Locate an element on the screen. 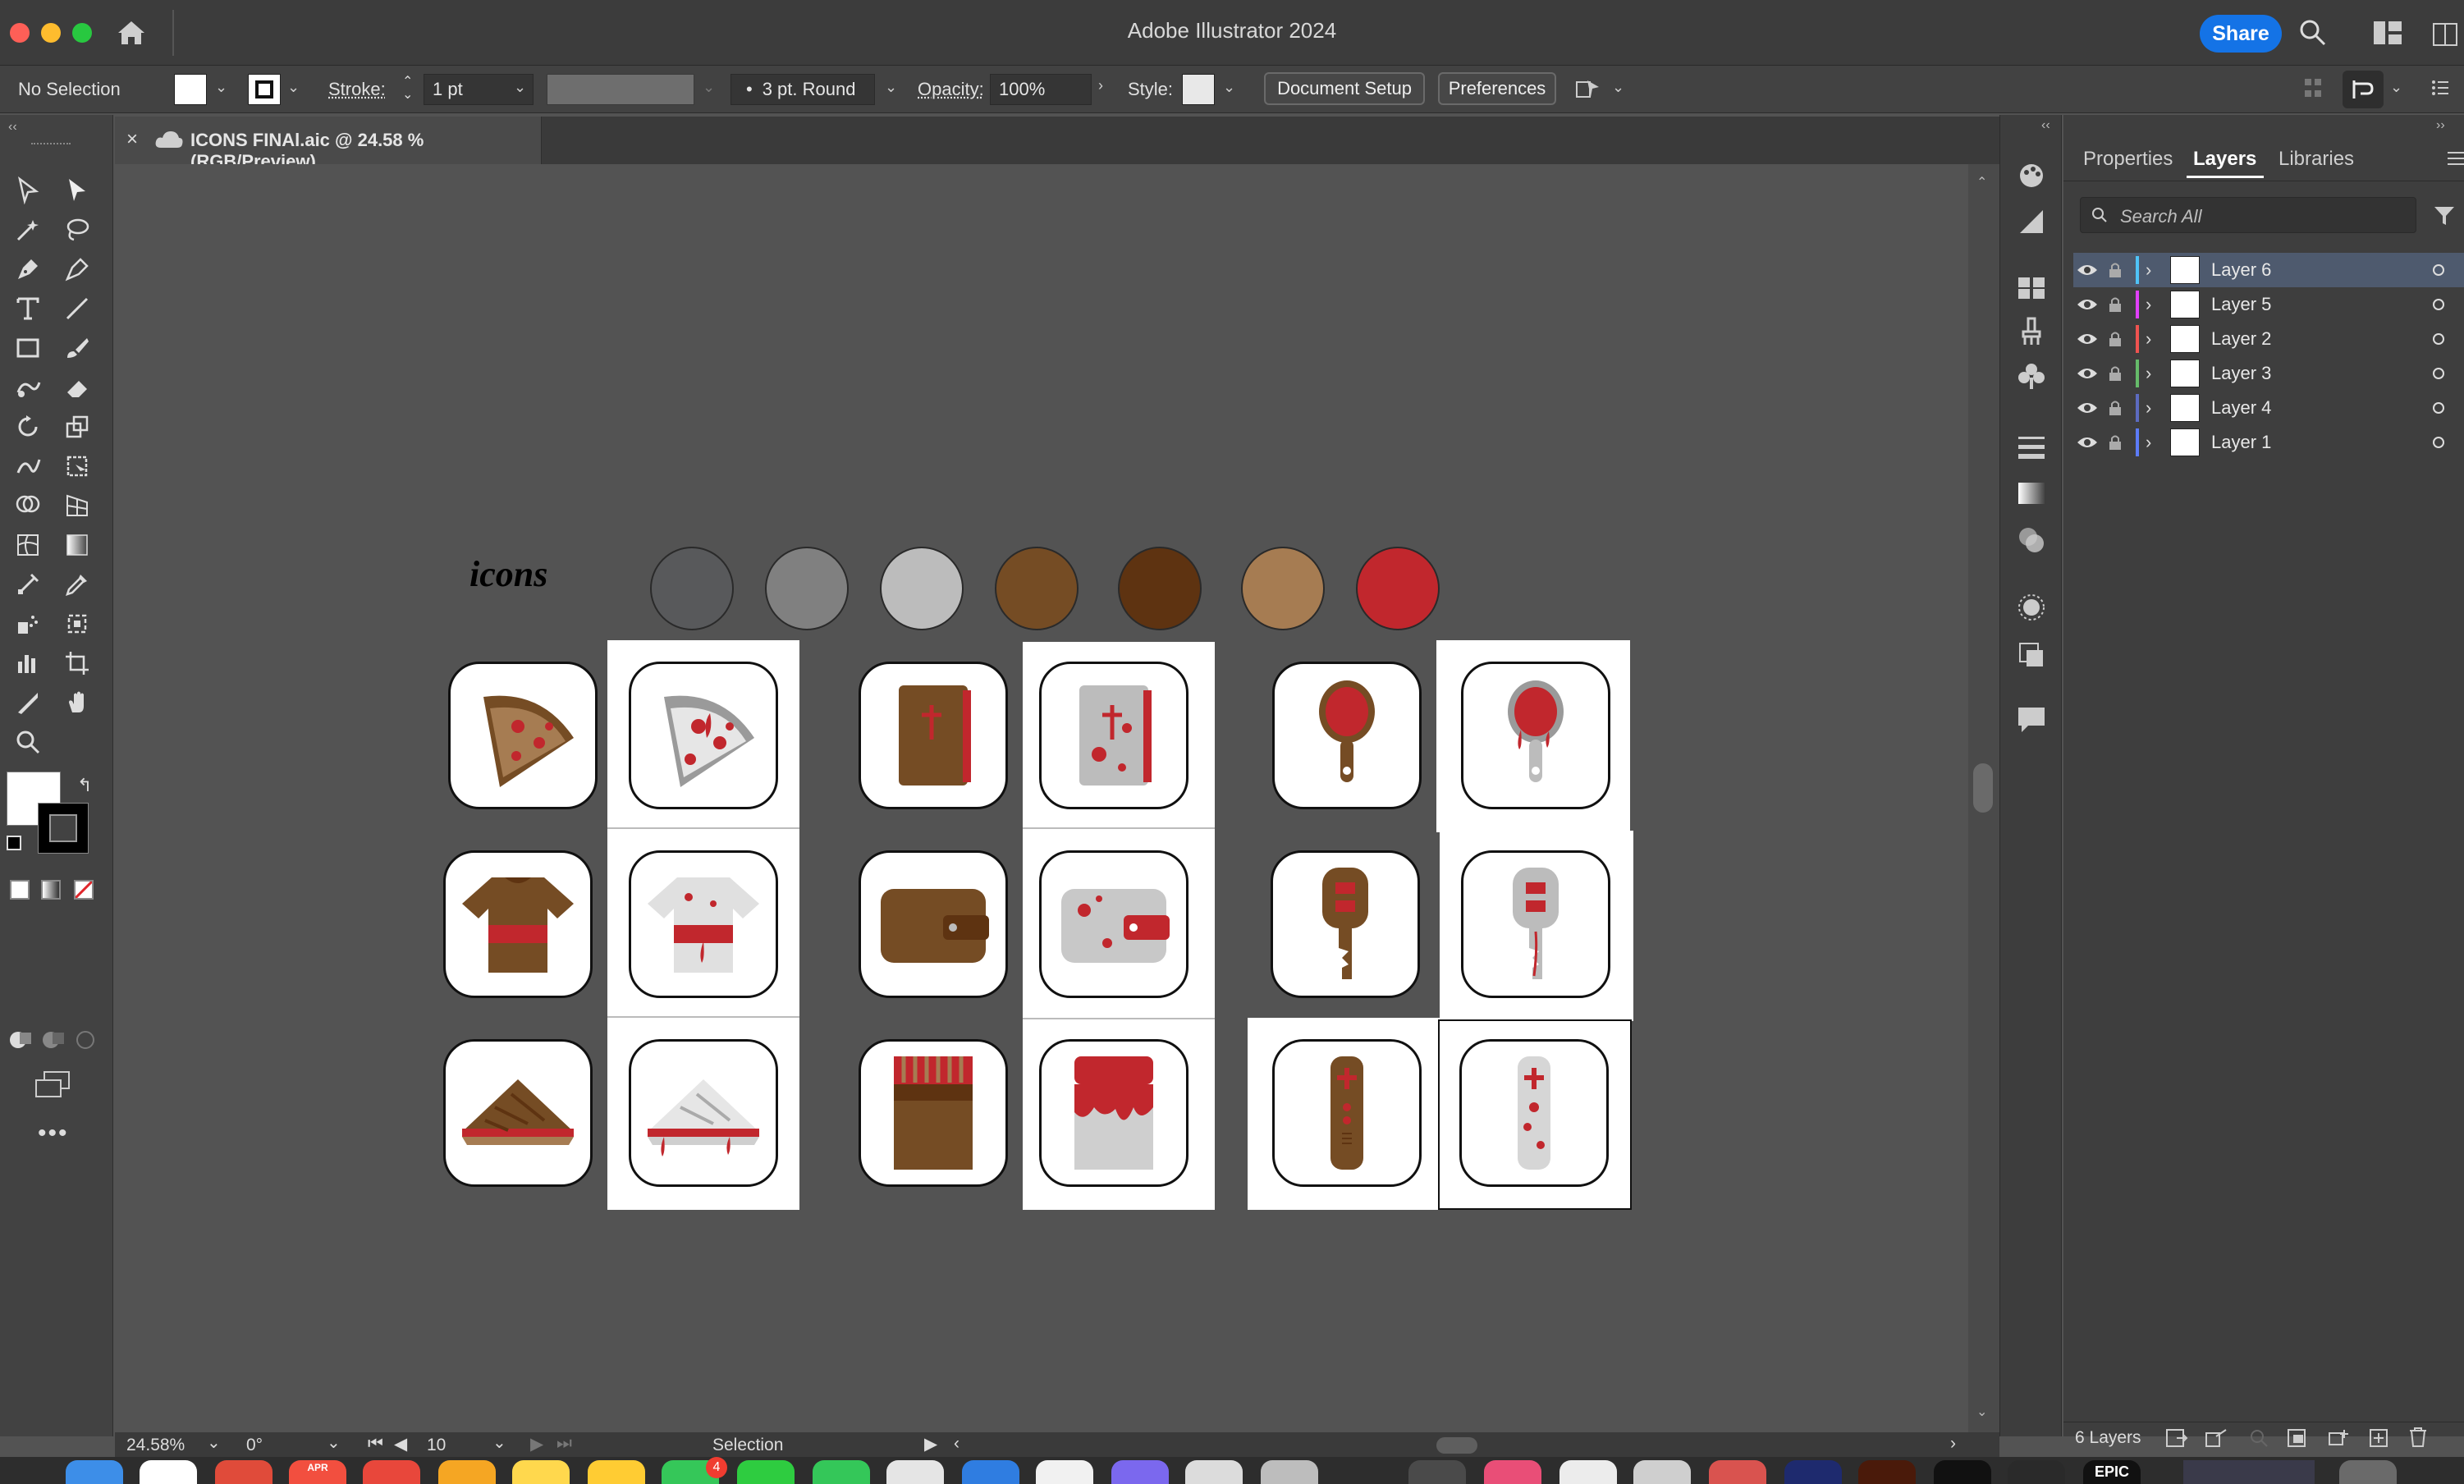 Image resolution: width=2464 pixels, height=1484 pixels. swatches-panel-icon is located at coordinates (2032, 288).